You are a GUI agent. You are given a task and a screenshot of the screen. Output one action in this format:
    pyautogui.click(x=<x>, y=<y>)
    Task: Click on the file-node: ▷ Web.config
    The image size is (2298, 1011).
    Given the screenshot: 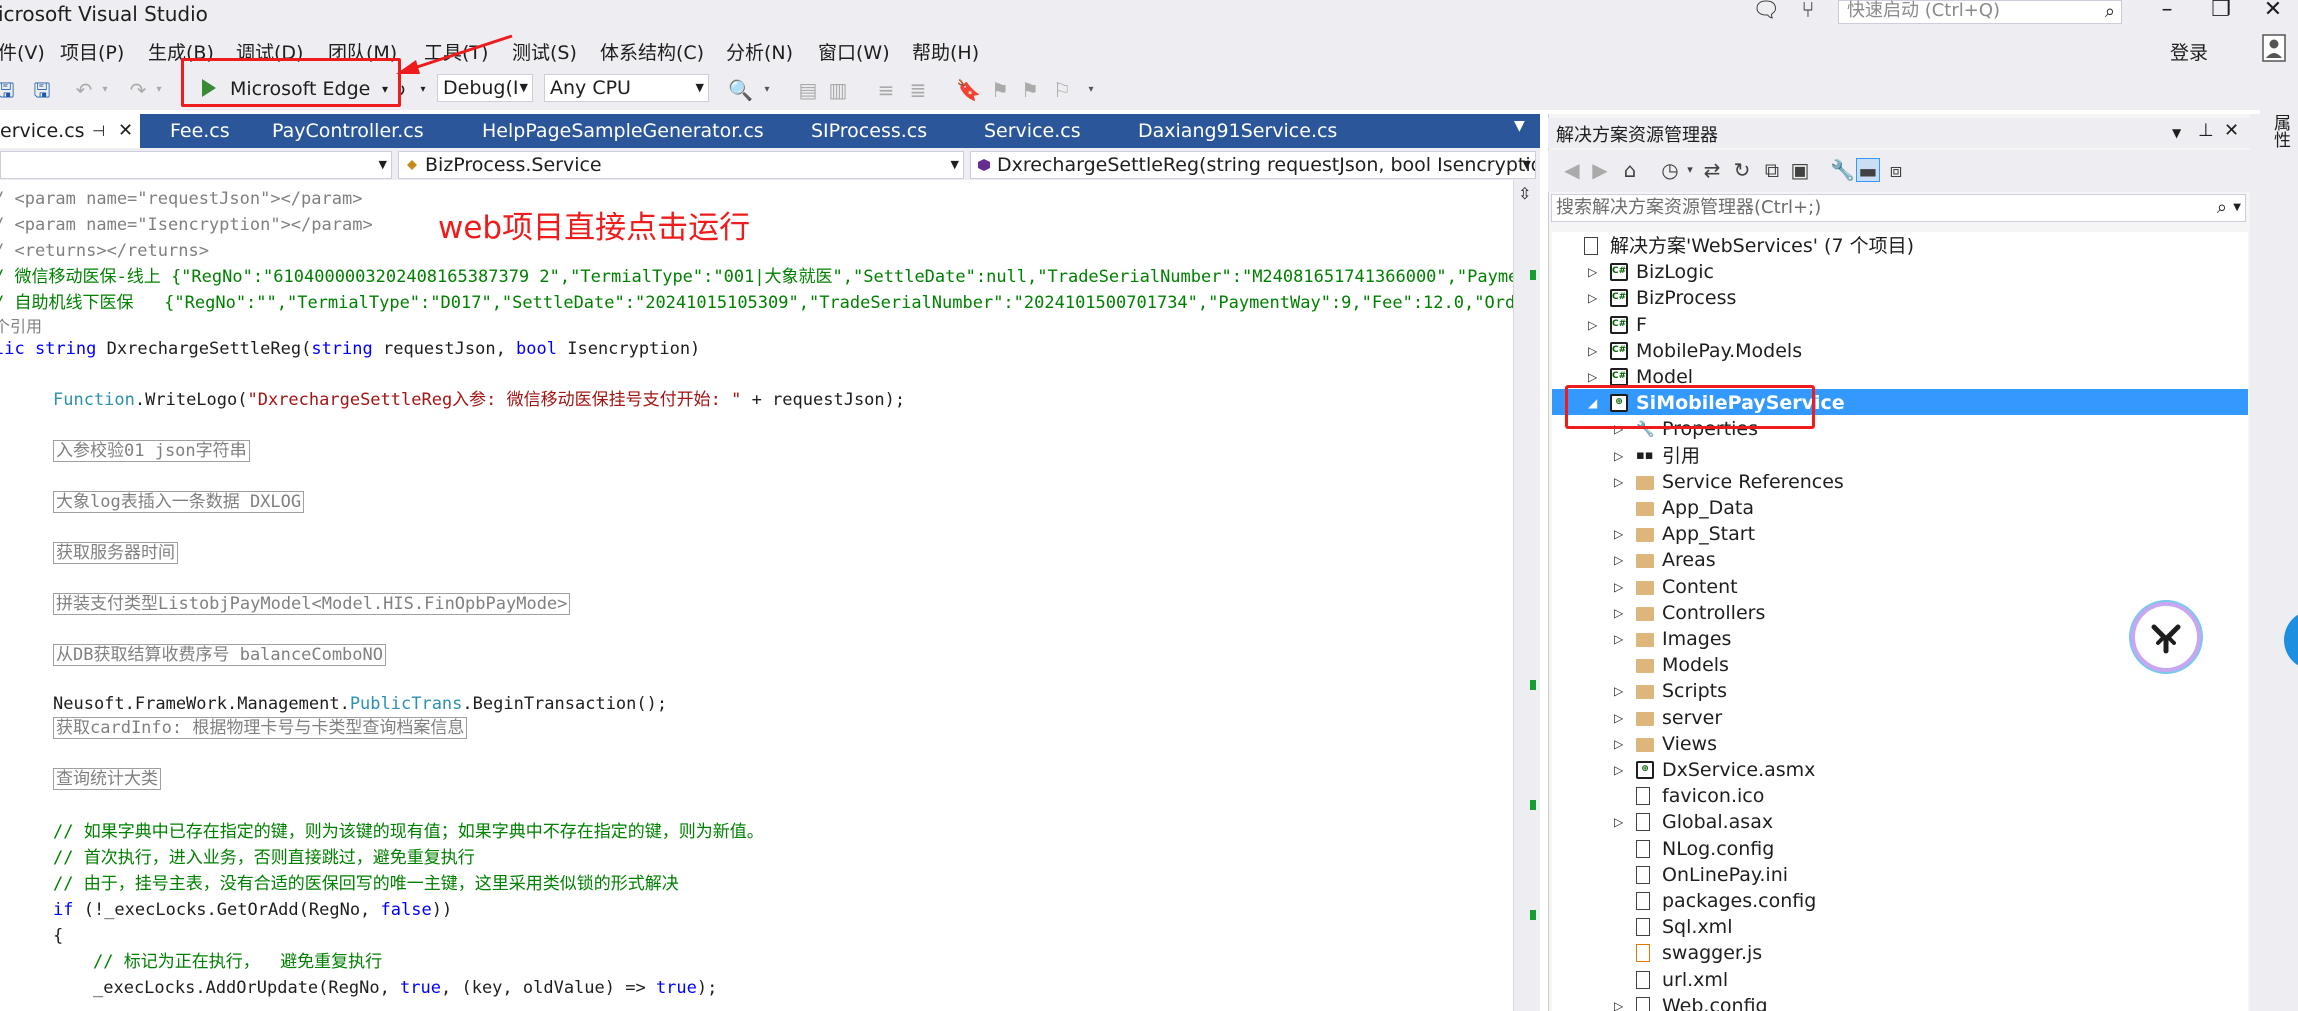 What is the action you would take?
    pyautogui.click(x=1929, y=1002)
    